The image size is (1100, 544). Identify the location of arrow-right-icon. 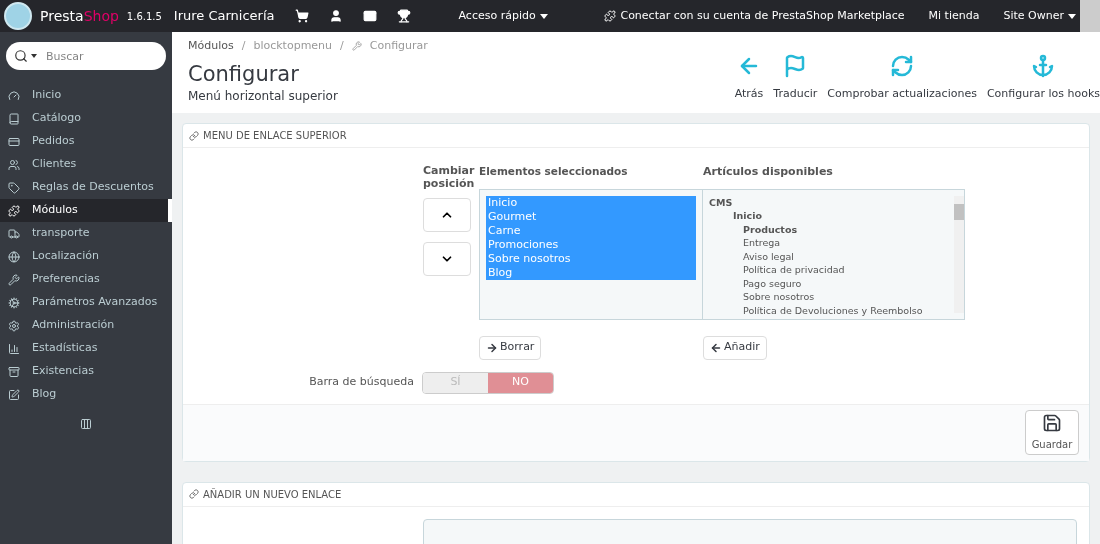
(492, 347).